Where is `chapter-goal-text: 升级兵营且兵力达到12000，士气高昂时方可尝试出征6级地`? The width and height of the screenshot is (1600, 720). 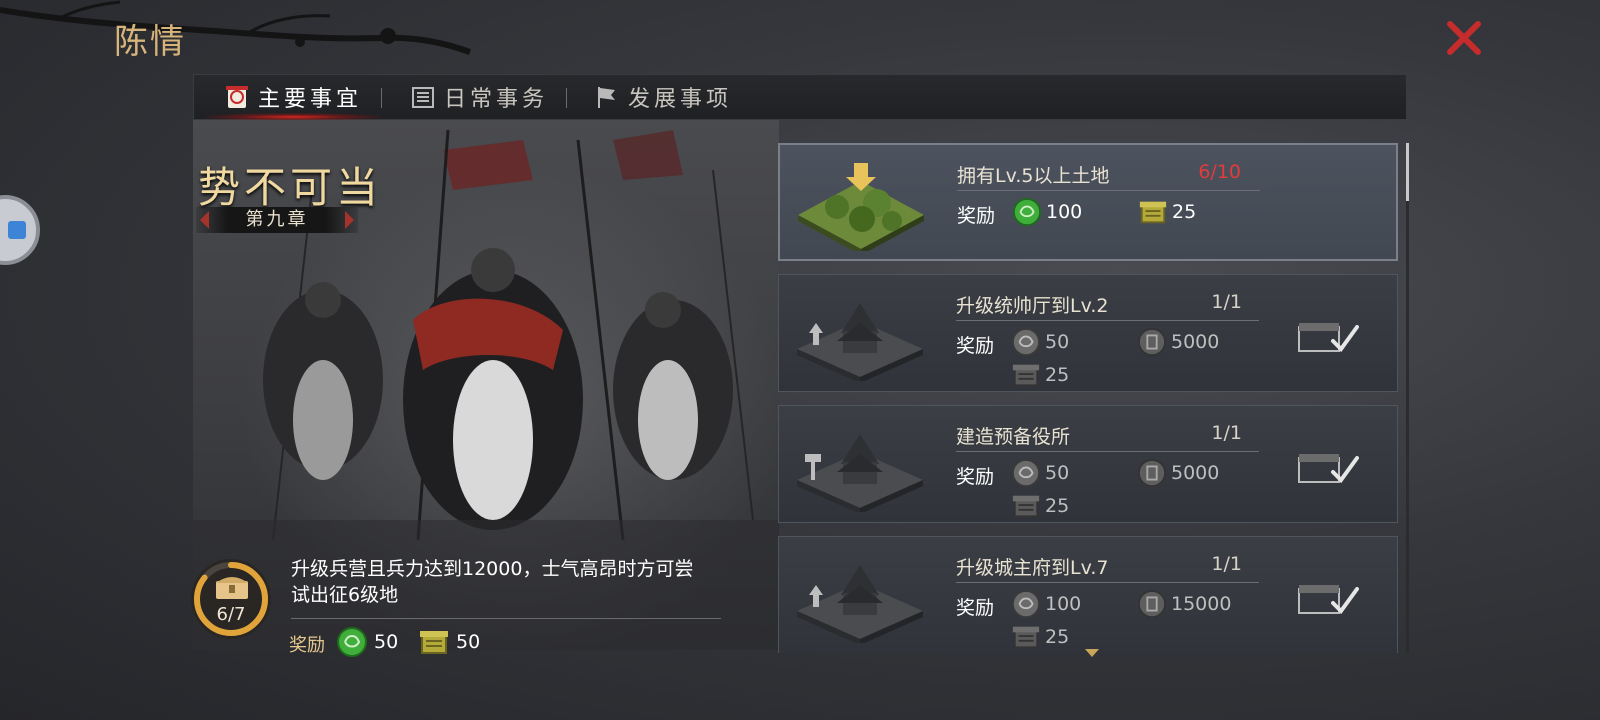
chapter-goal-text: 升级兵营且兵力达到12000，士气高昂时方可尝试出征6级地 is located at coordinates (492, 582).